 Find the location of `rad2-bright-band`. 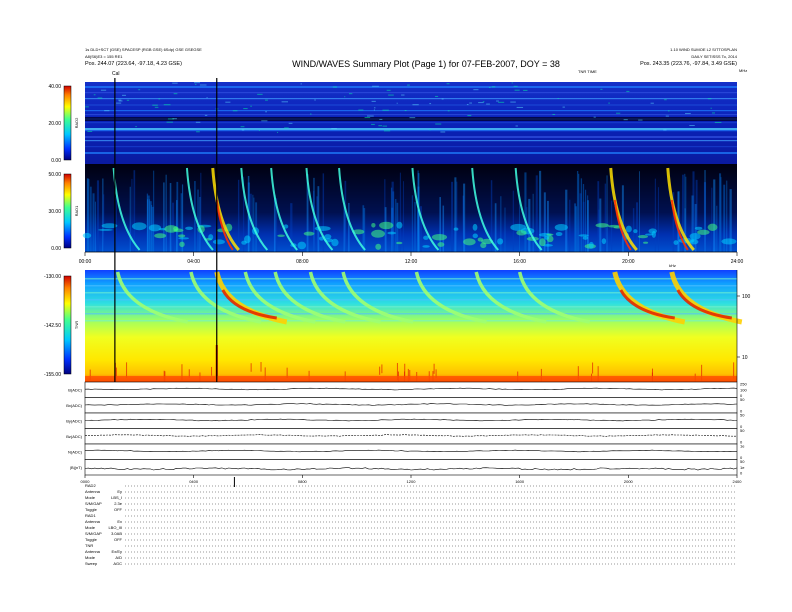

rad2-bright-band is located at coordinates (411, 129).